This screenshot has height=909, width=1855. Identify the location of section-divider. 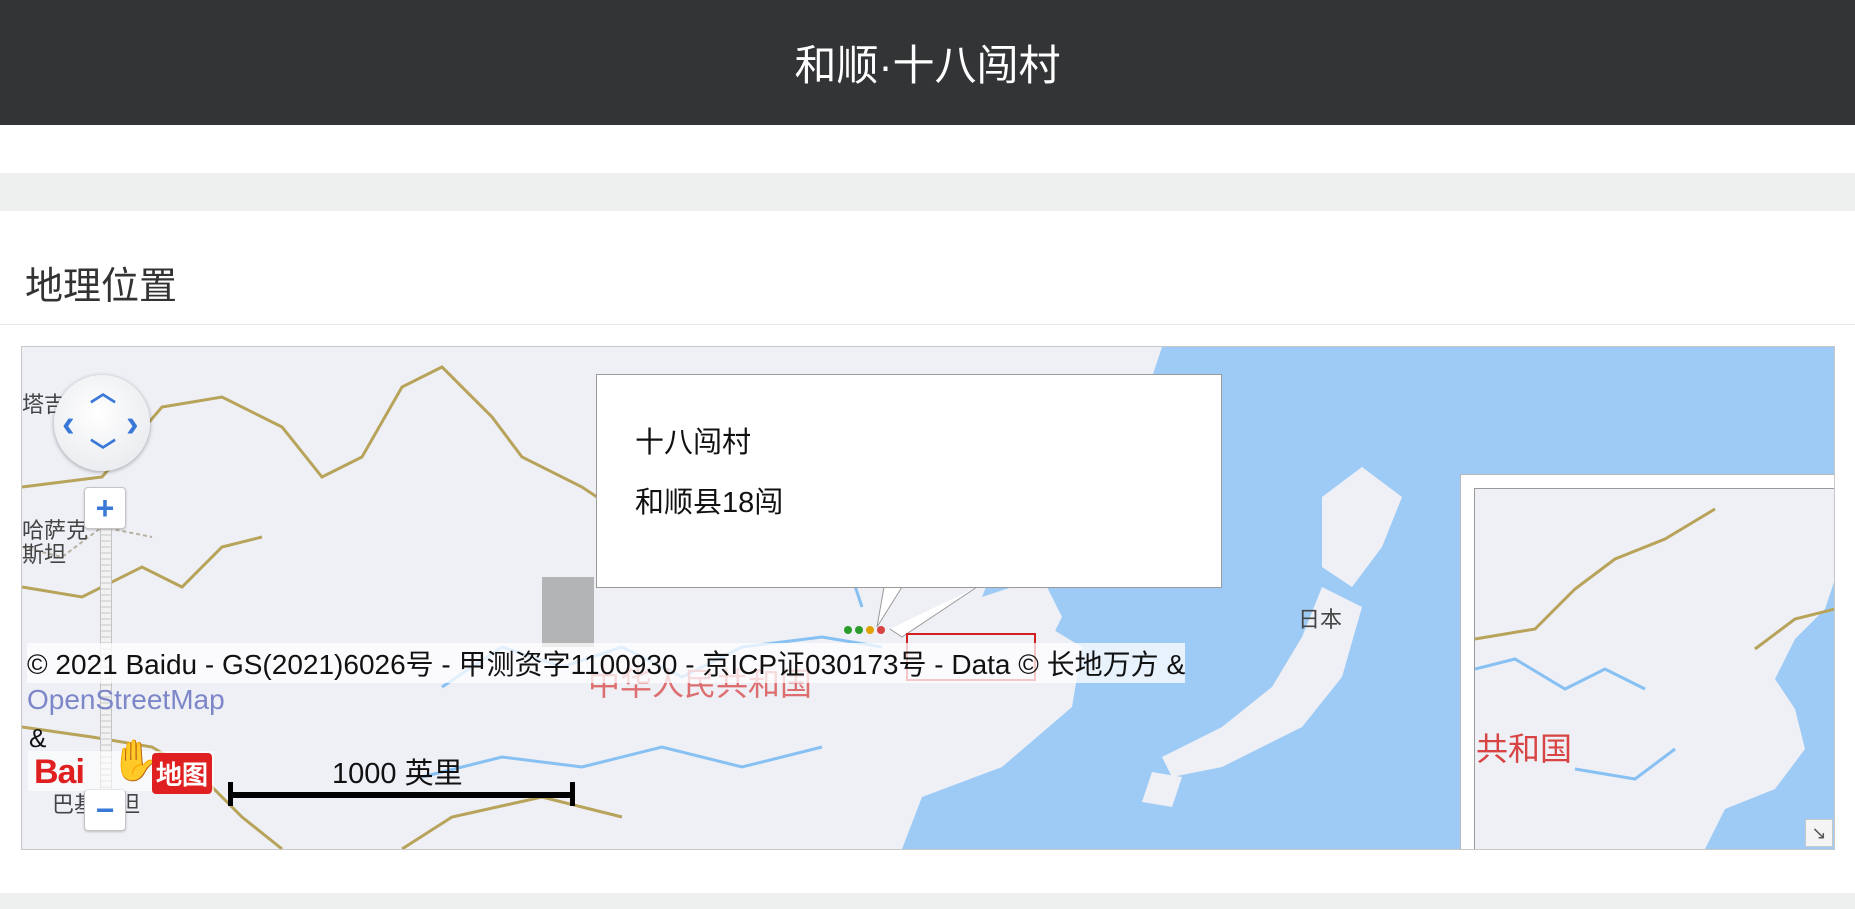
(927, 192).